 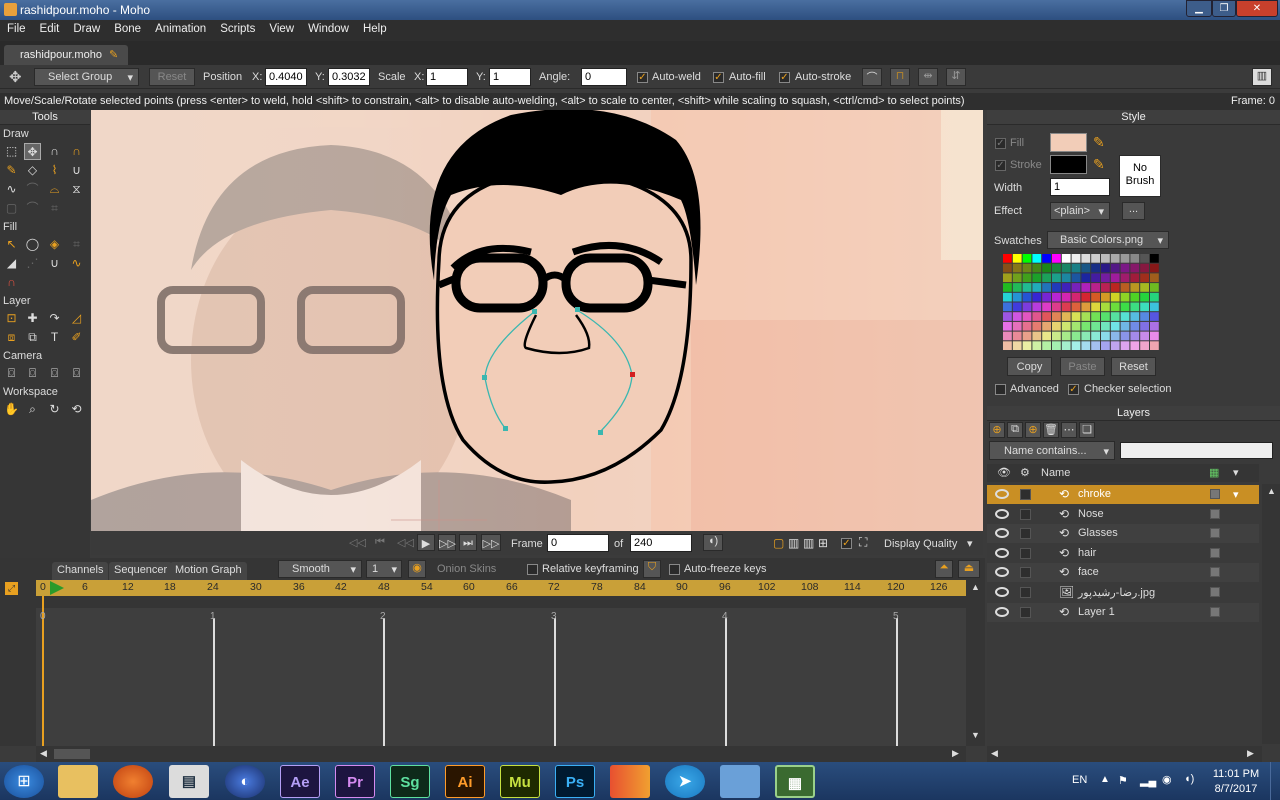 I want to click on roll-camera-icon: ⌼, so click(x=54, y=373).